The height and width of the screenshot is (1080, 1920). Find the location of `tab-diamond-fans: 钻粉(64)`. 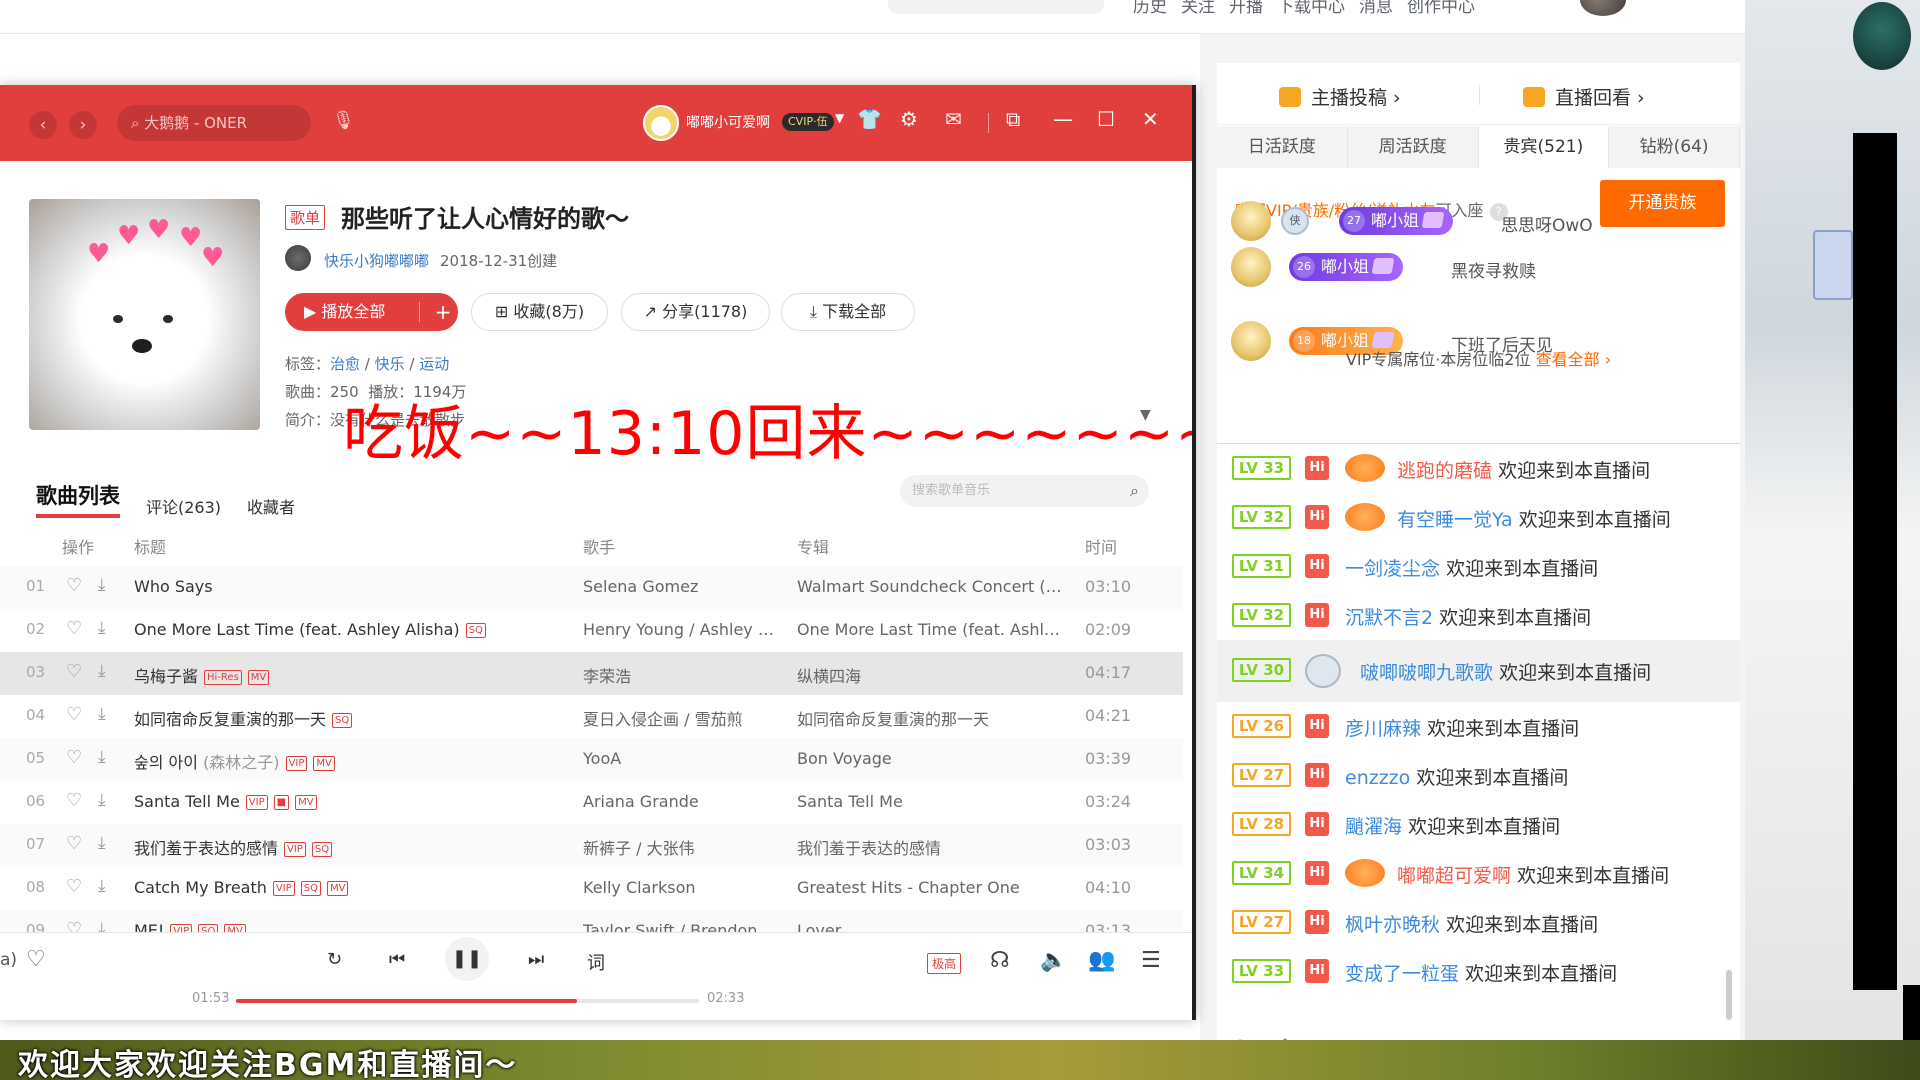

tab-diamond-fans: 钻粉(64) is located at coordinates (1674, 147).